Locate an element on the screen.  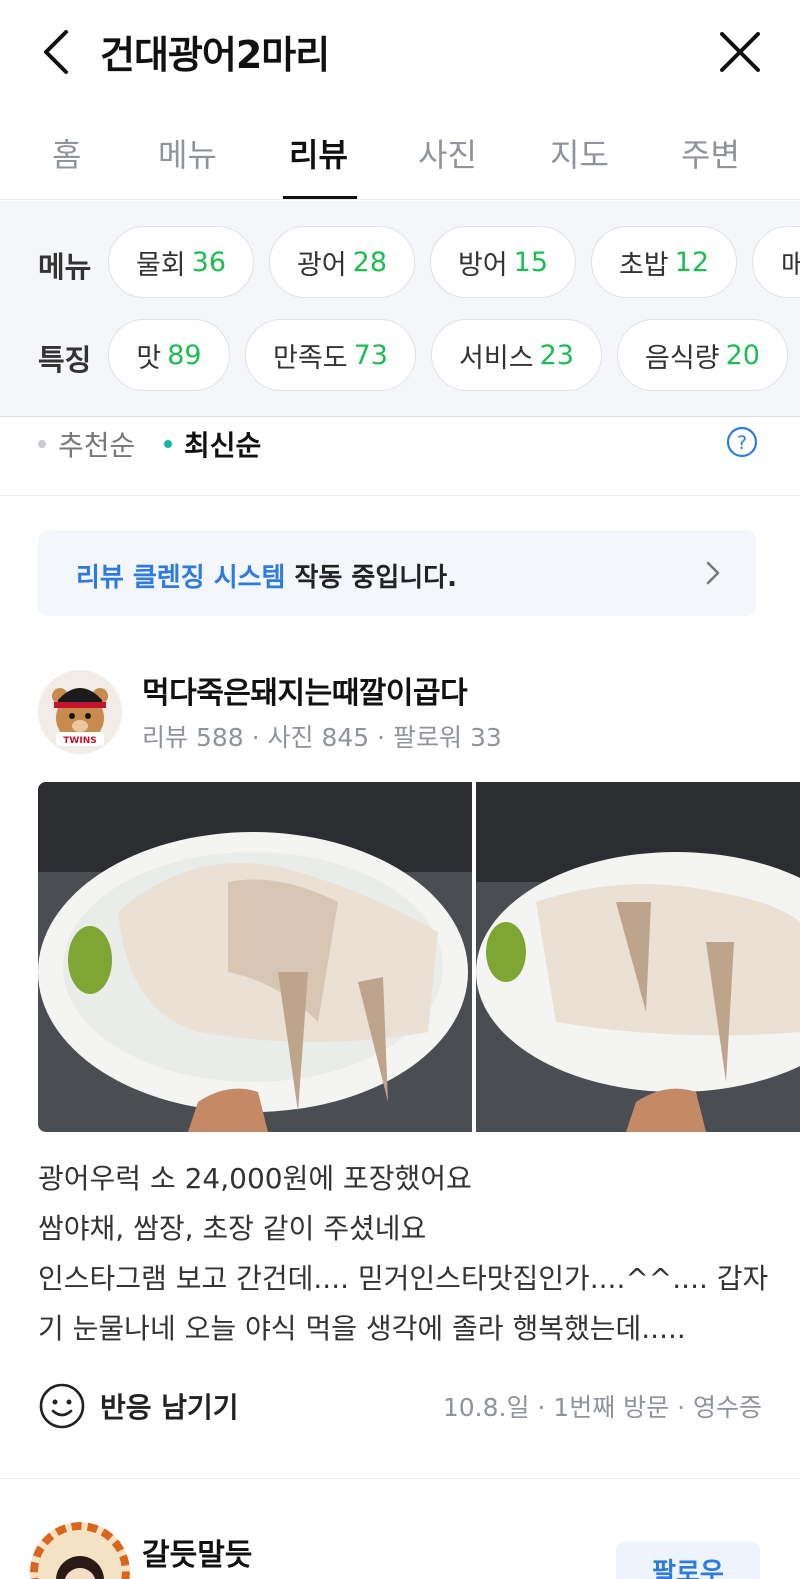
back-button is located at coordinates (58, 52).